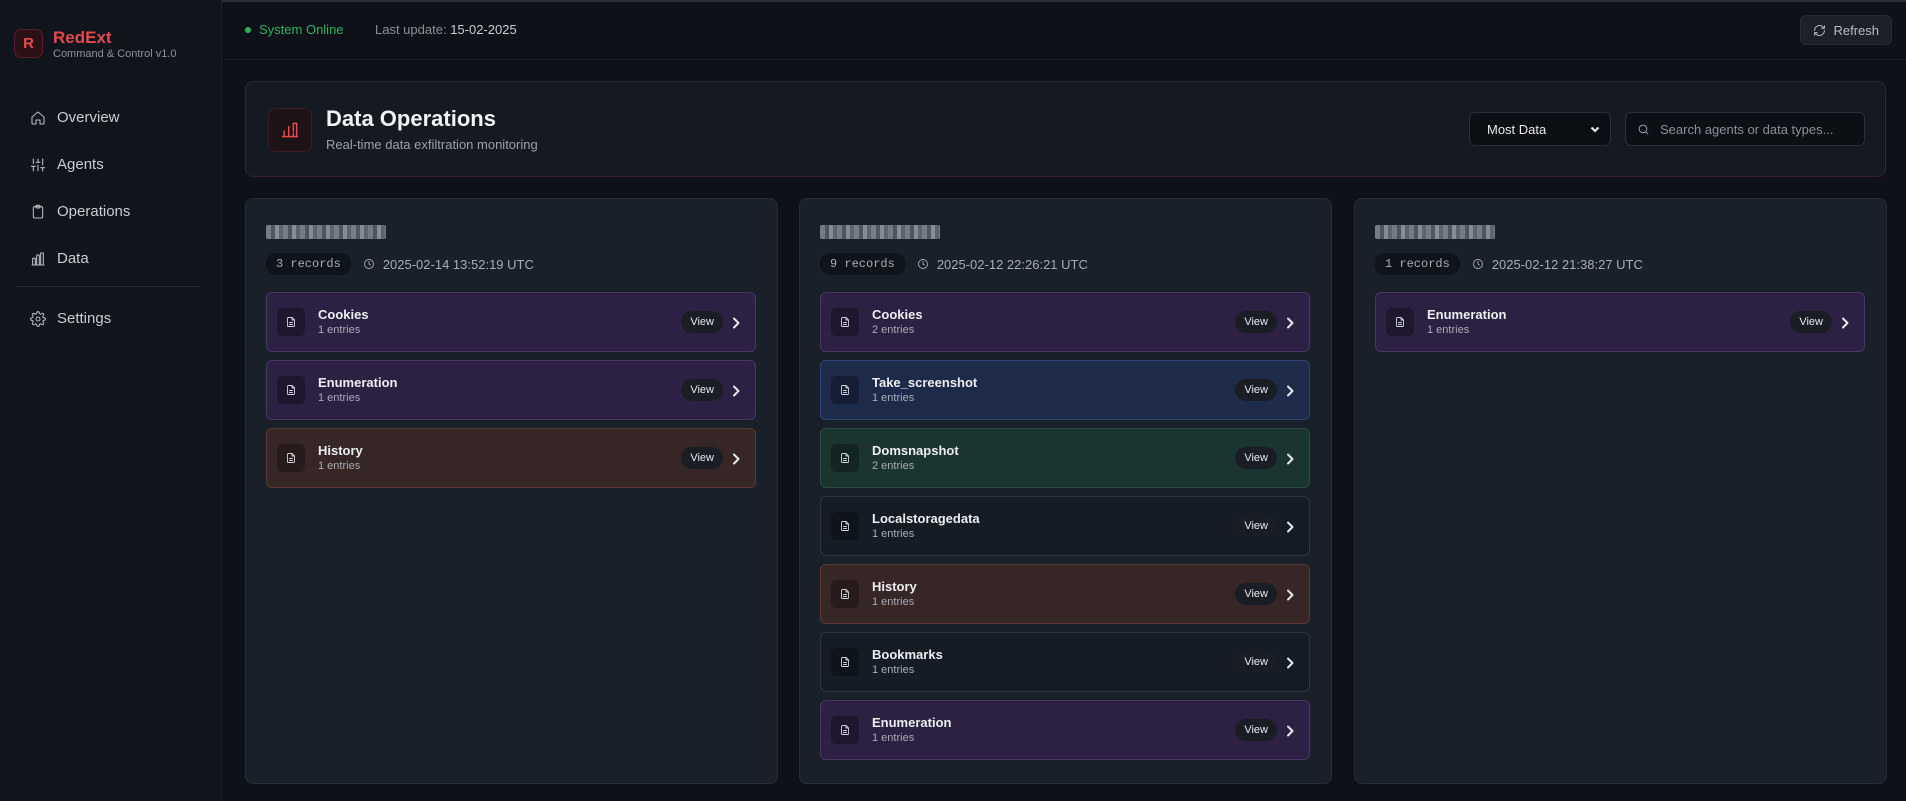  I want to click on data-row-bookmarks: Bookmarks 1 entries View, so click(1065, 662).